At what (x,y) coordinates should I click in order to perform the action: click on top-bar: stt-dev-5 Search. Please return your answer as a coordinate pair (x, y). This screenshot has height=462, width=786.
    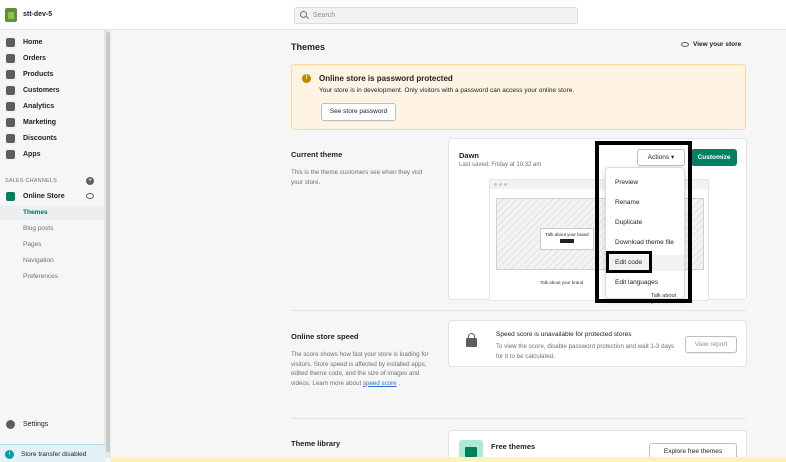
    Looking at the image, I should click on (393, 15).